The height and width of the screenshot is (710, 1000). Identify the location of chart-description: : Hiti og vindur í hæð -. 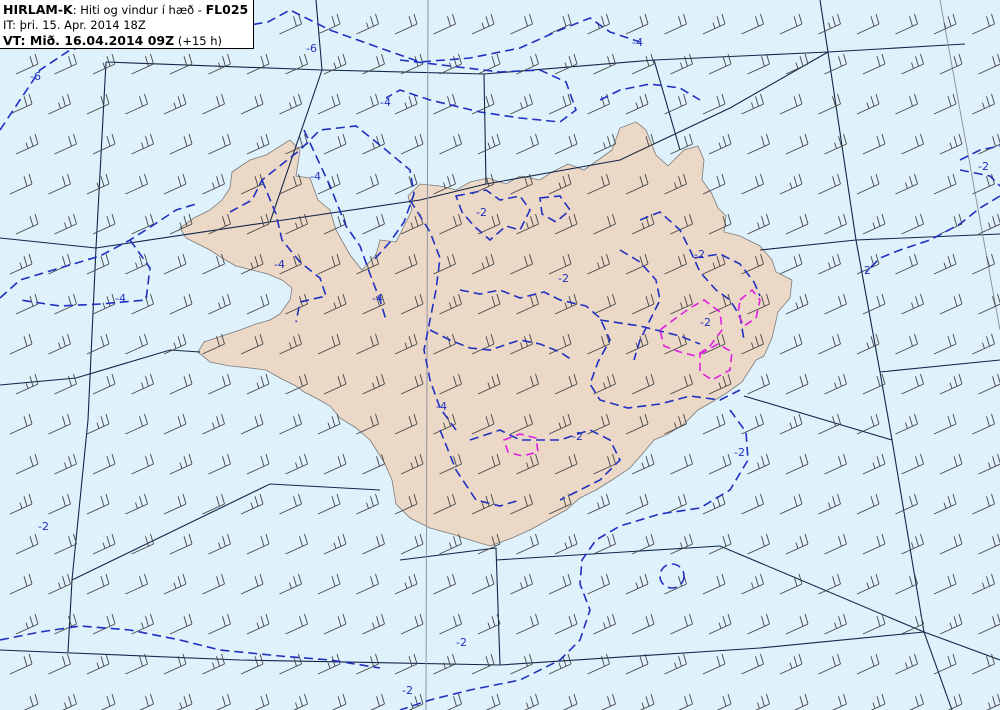
(139, 10).